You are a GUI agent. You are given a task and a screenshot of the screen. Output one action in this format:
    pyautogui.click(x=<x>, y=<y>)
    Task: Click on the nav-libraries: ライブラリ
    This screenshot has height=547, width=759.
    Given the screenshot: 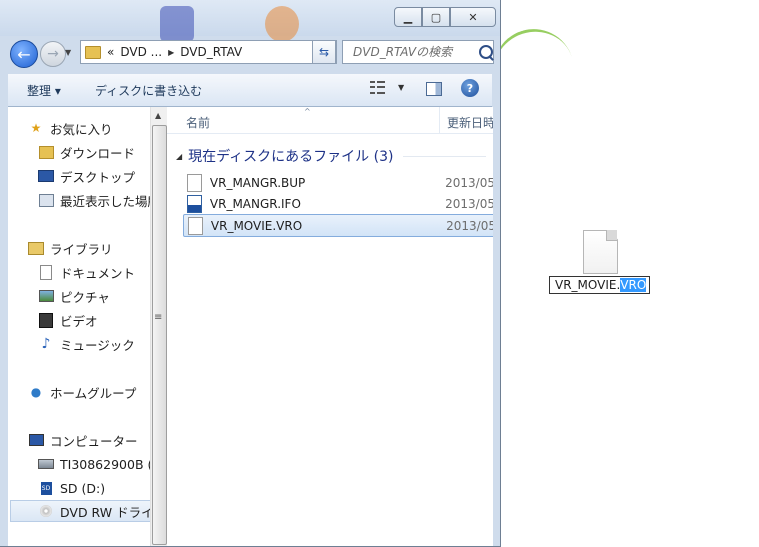 What is the action you would take?
    pyautogui.click(x=70, y=248)
    